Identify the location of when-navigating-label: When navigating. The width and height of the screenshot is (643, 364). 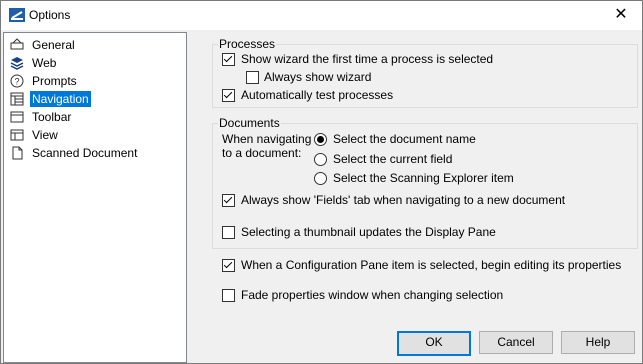
(267, 139).